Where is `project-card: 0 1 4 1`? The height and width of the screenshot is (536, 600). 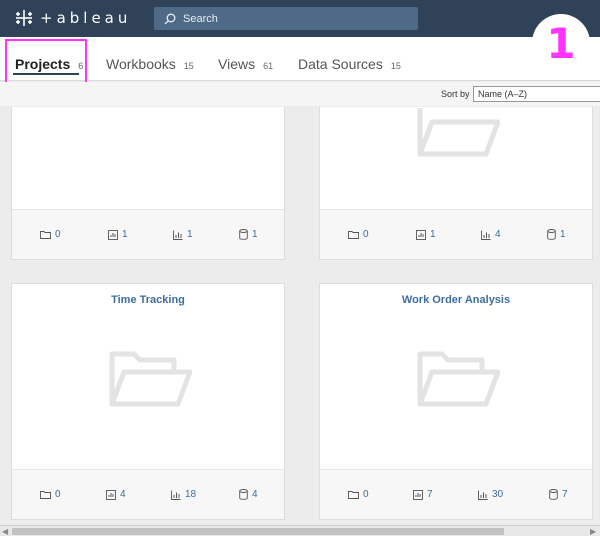 project-card: 0 1 4 1 is located at coordinates (456, 183).